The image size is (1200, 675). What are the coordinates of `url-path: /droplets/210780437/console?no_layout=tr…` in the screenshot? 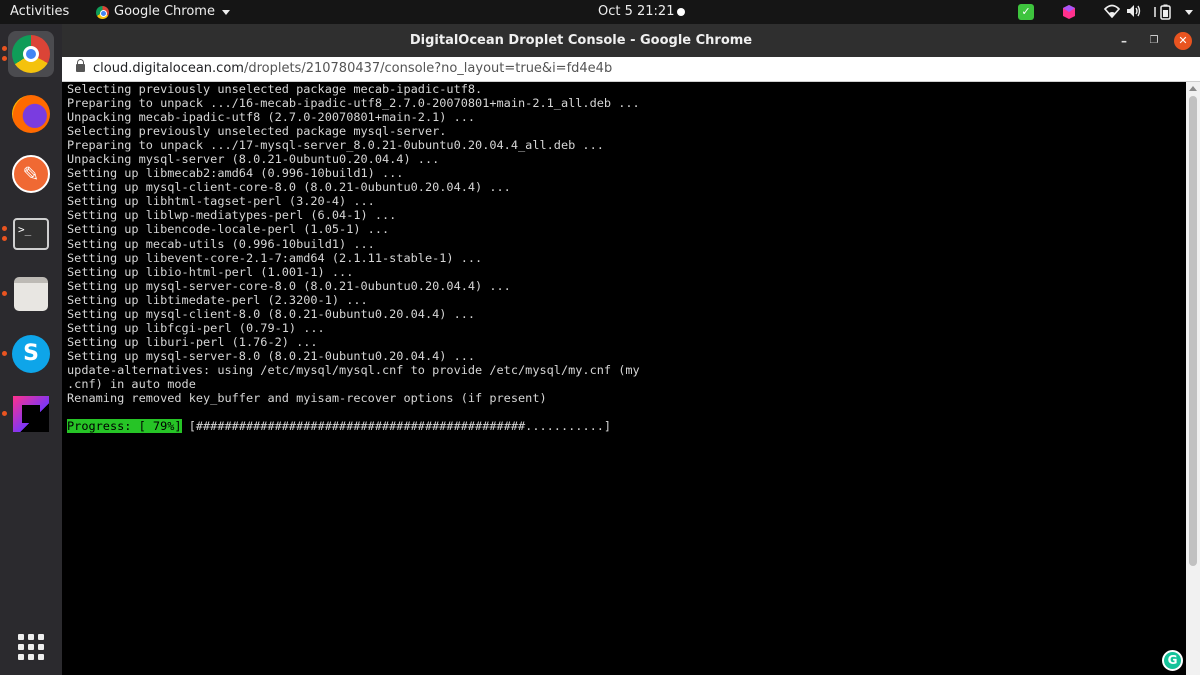 It's located at (428, 68).